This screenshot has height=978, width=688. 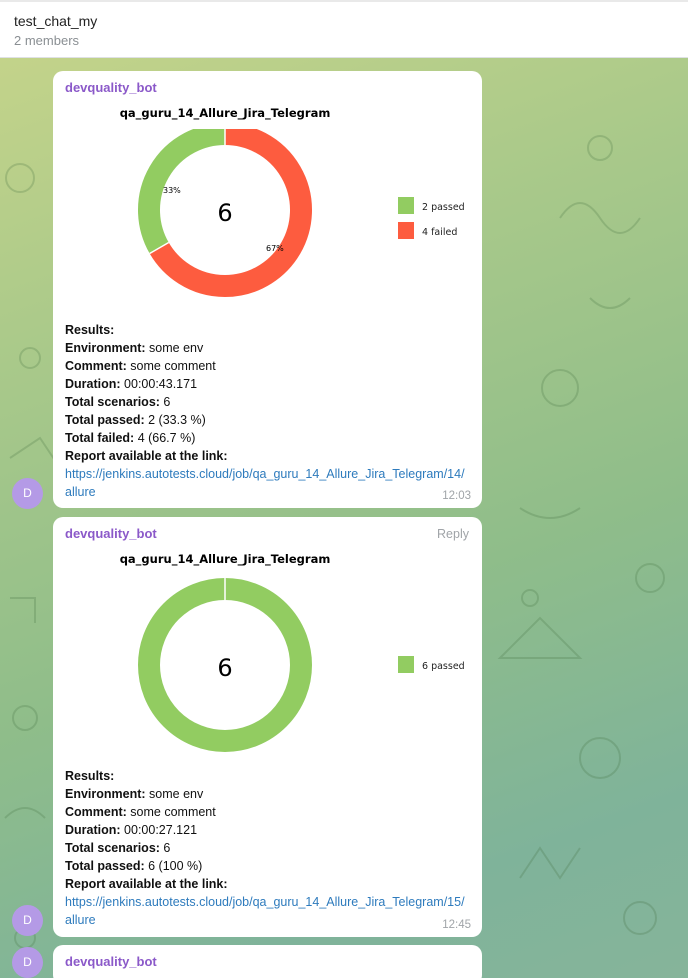 What do you see at coordinates (275, 248) in the screenshot?
I see `failed-percent-label: 67%` at bounding box center [275, 248].